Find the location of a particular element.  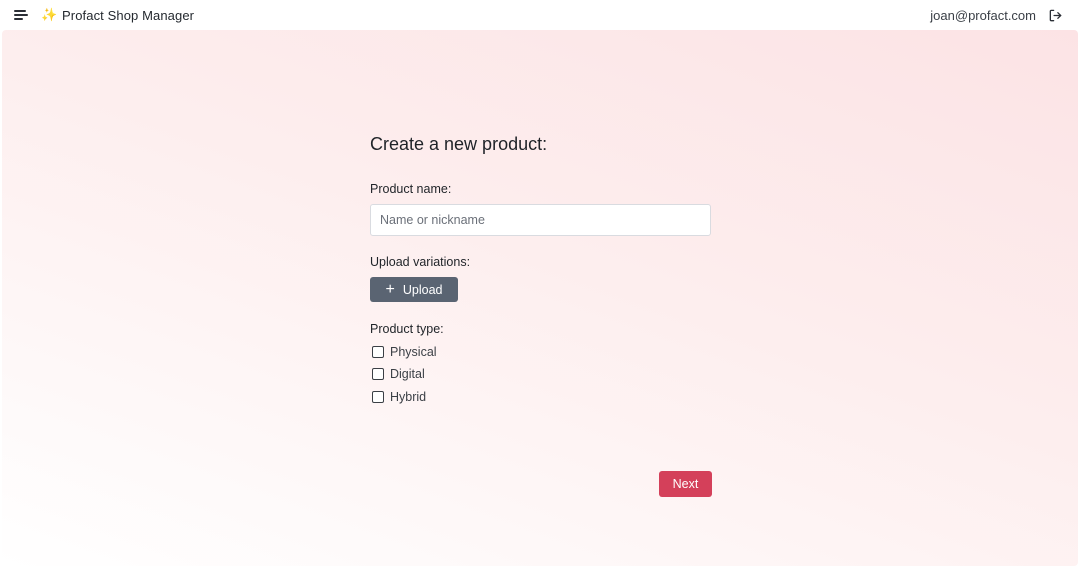

page-title: Create a new product: is located at coordinates (459, 144).